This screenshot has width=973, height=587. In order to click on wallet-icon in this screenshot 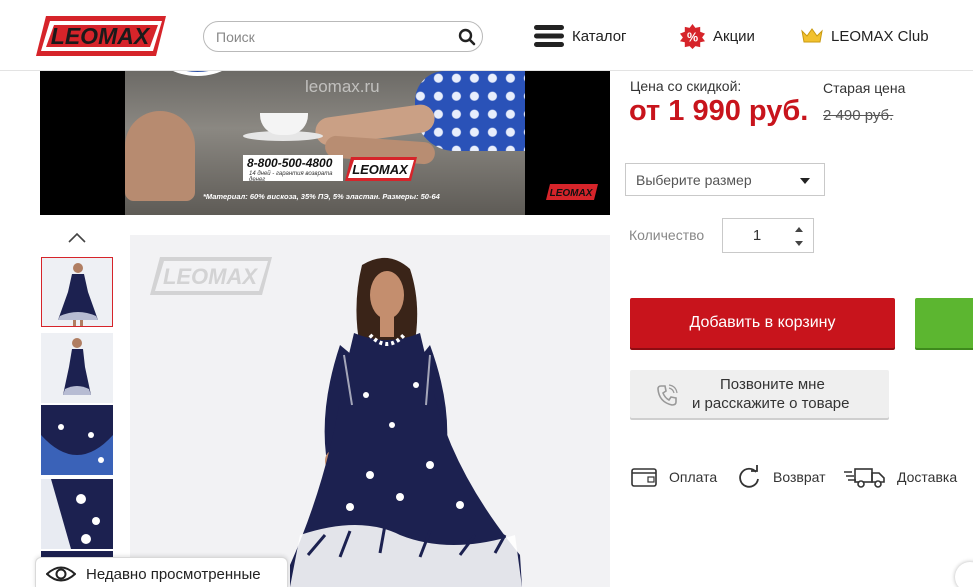, I will do `click(644, 477)`.